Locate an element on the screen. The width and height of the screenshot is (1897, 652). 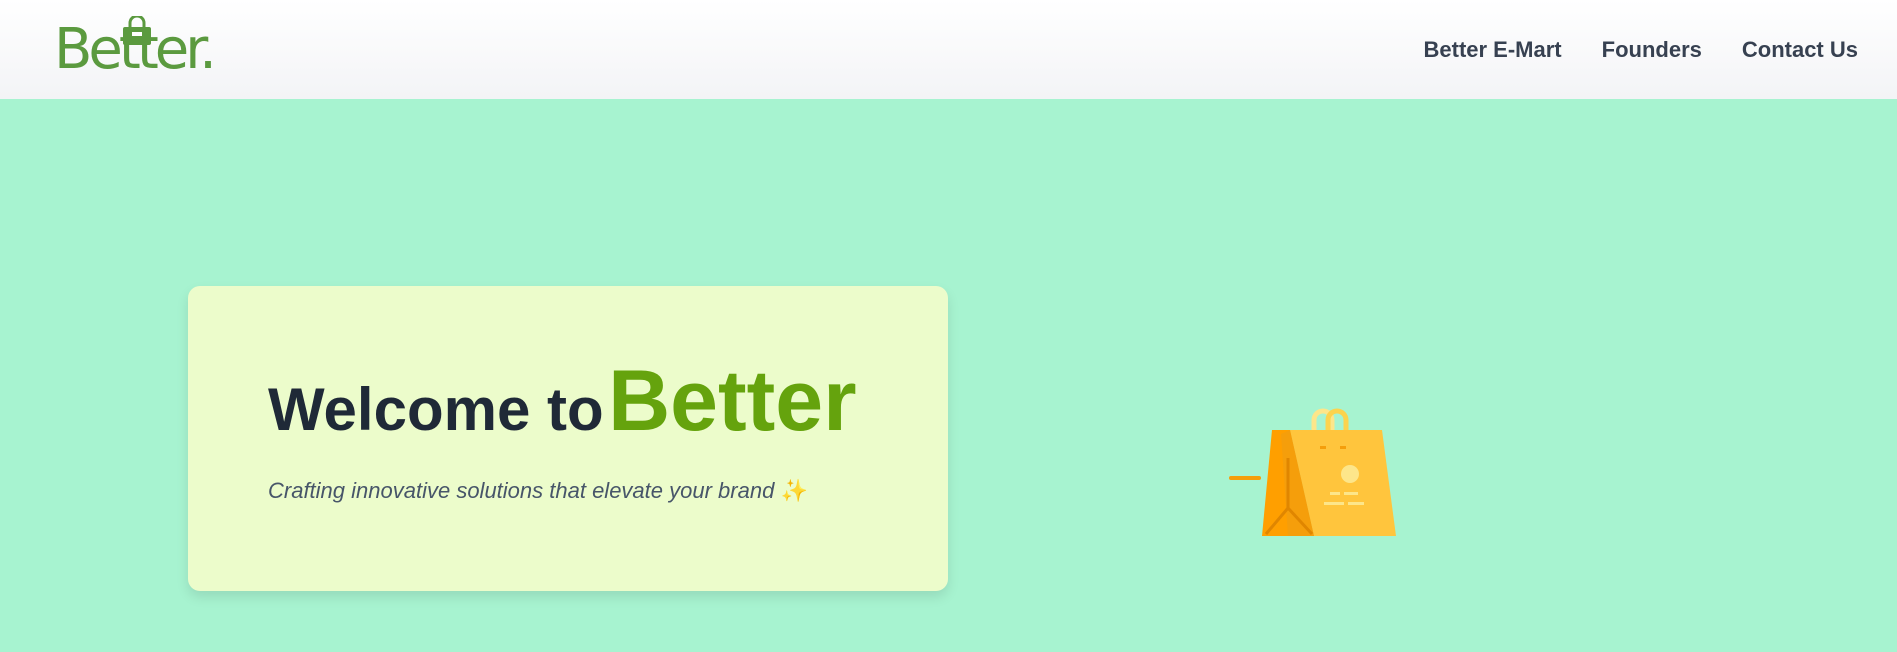
nav-link-contact-us: Contact Us is located at coordinates (1800, 50).